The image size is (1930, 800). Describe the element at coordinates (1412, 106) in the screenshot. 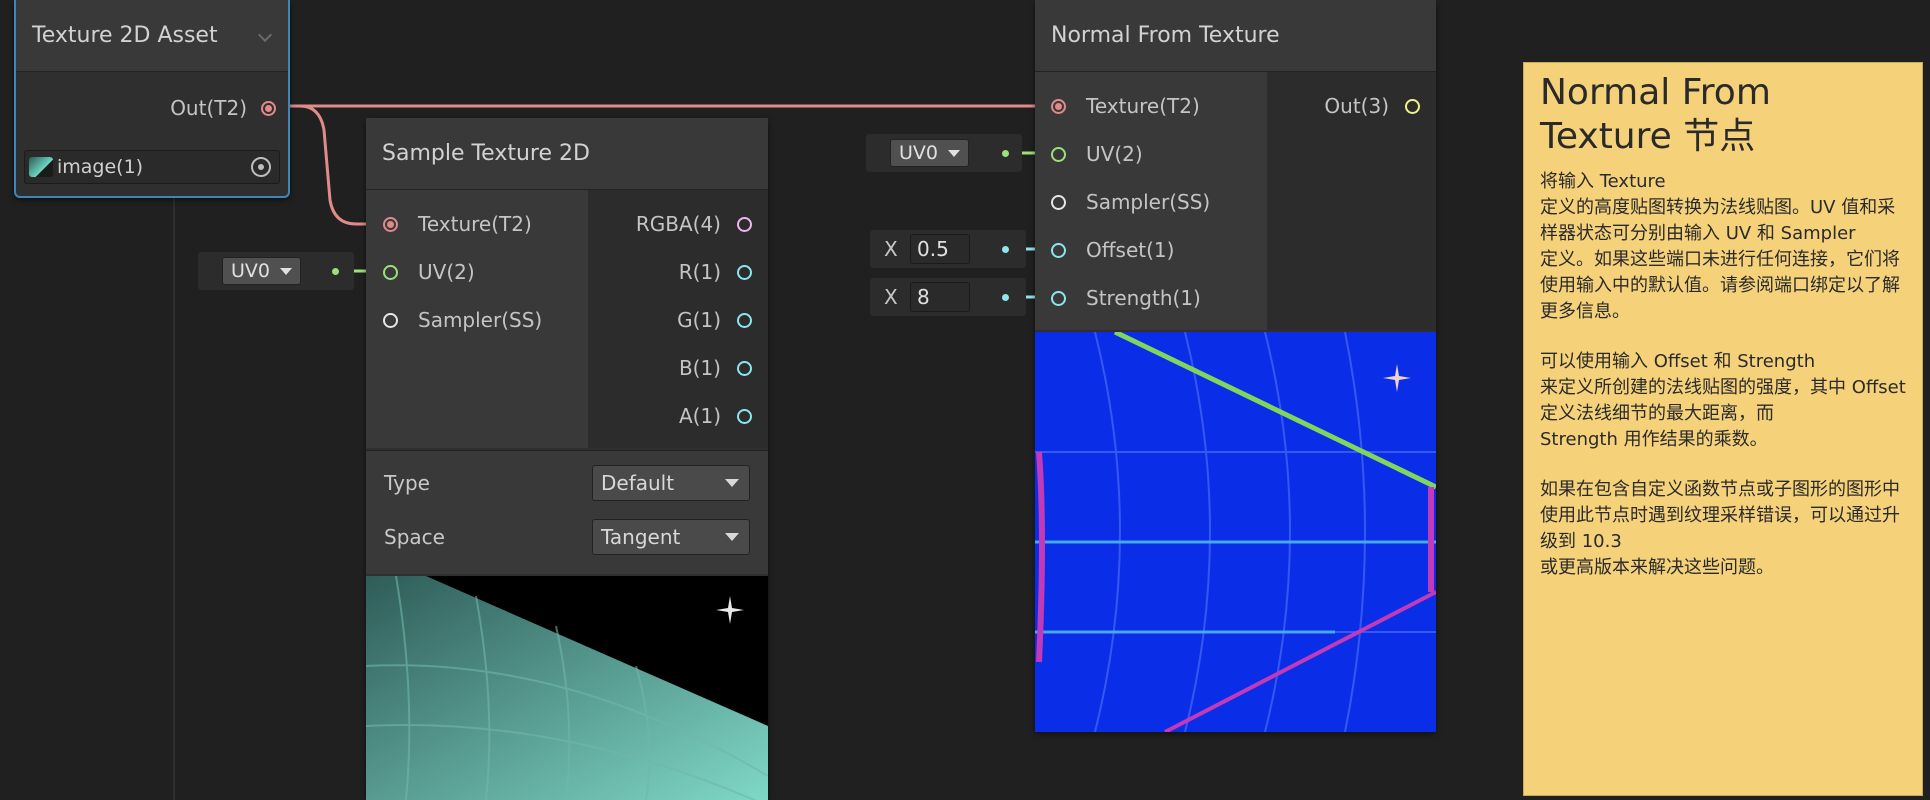

I see `vector3-output-port-icon` at that location.